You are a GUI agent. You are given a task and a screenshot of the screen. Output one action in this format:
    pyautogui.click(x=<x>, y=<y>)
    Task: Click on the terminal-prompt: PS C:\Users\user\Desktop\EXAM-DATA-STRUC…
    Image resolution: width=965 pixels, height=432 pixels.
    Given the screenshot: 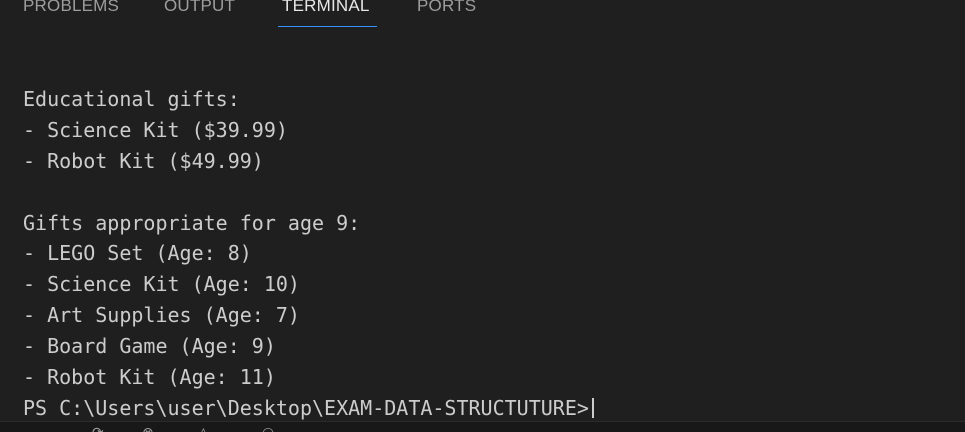 What is the action you would take?
    pyautogui.click(x=306, y=407)
    